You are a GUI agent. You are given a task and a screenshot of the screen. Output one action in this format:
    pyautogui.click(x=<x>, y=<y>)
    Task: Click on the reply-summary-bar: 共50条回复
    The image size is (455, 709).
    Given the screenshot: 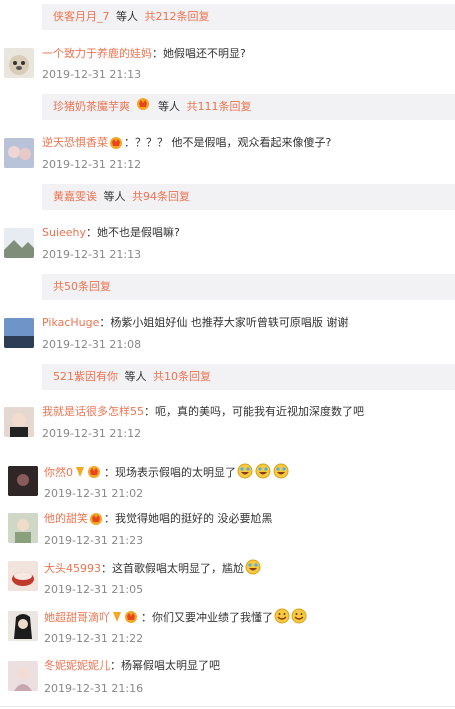 What is the action you would take?
    pyautogui.click(x=248, y=287)
    